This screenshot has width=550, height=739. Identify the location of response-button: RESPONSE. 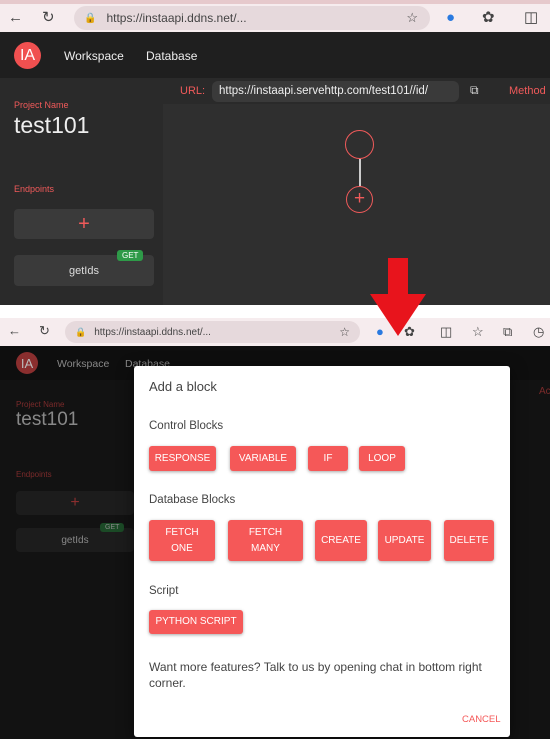
(182, 458).